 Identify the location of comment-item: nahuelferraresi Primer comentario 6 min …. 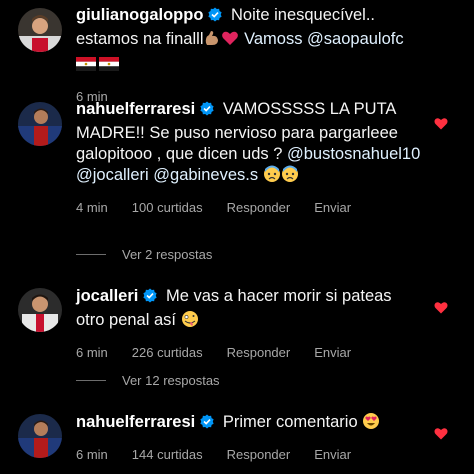
(237, 439).